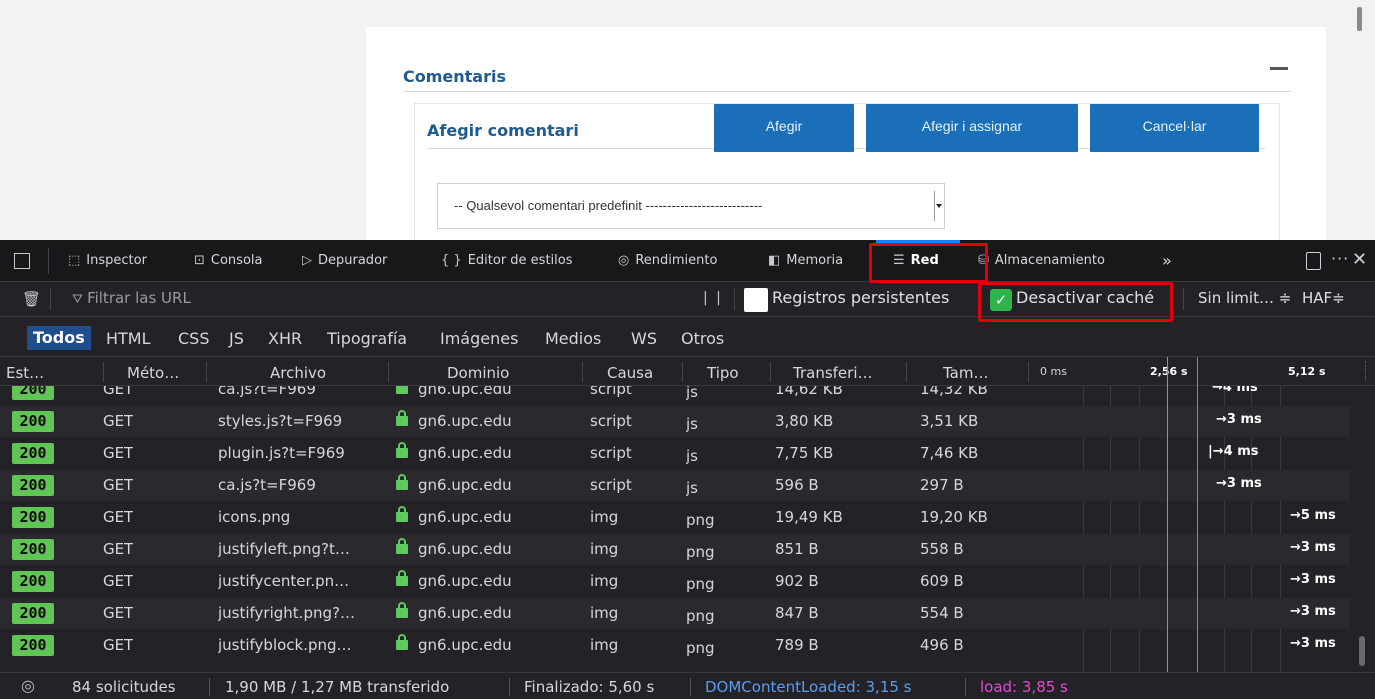  Describe the element at coordinates (1028, 372) in the screenshot. I see `column-divider` at that location.